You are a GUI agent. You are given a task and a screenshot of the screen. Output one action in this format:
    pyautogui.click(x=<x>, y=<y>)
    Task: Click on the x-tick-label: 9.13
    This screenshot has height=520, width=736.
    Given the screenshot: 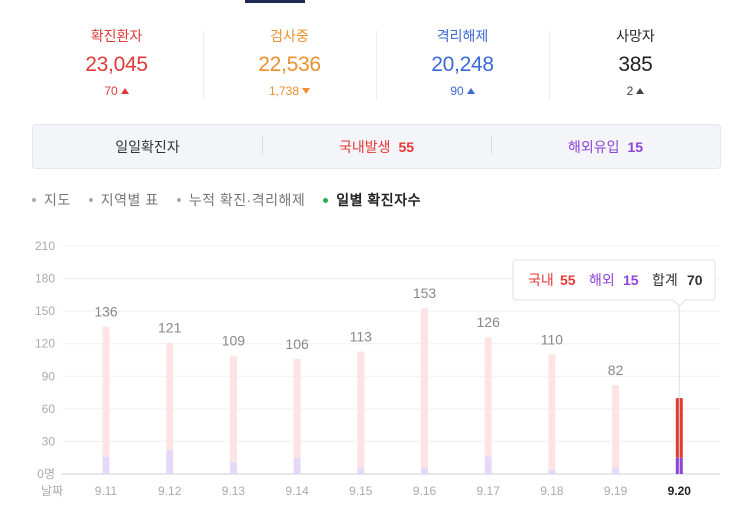 What is the action you would take?
    pyautogui.click(x=234, y=491)
    